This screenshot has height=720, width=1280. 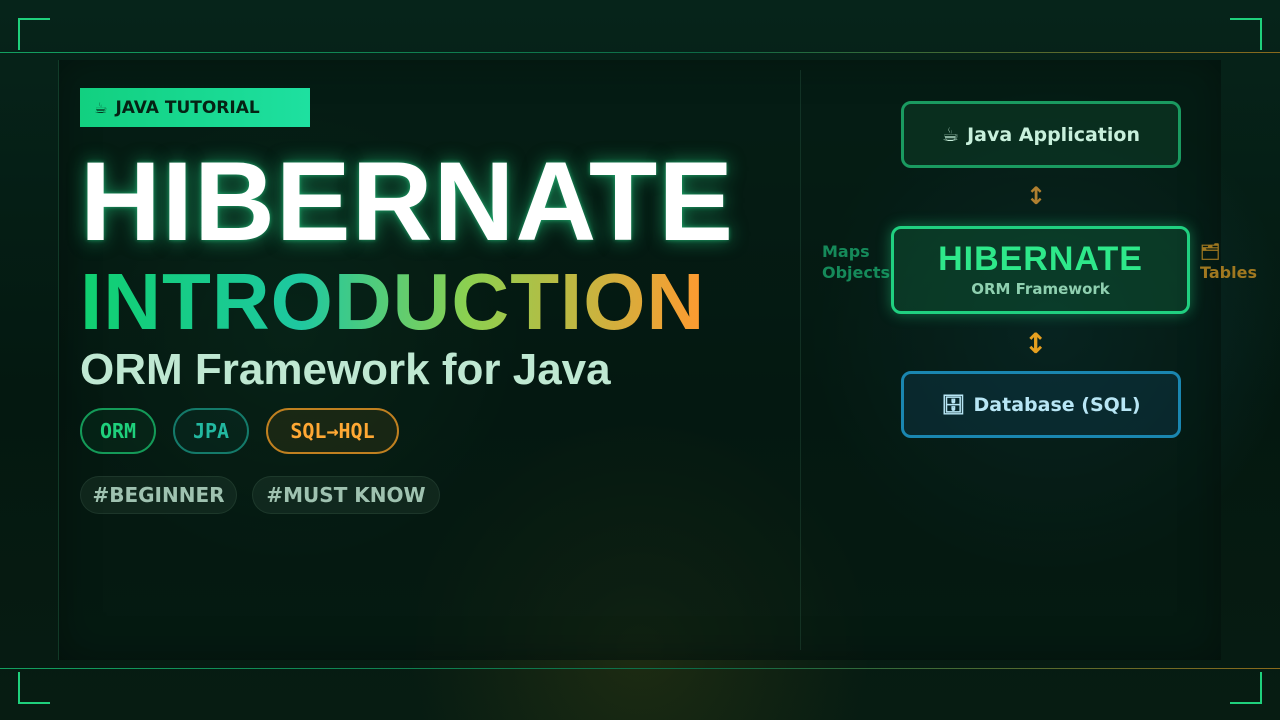 I want to click on chip-jpa: JPA, so click(x=211, y=431).